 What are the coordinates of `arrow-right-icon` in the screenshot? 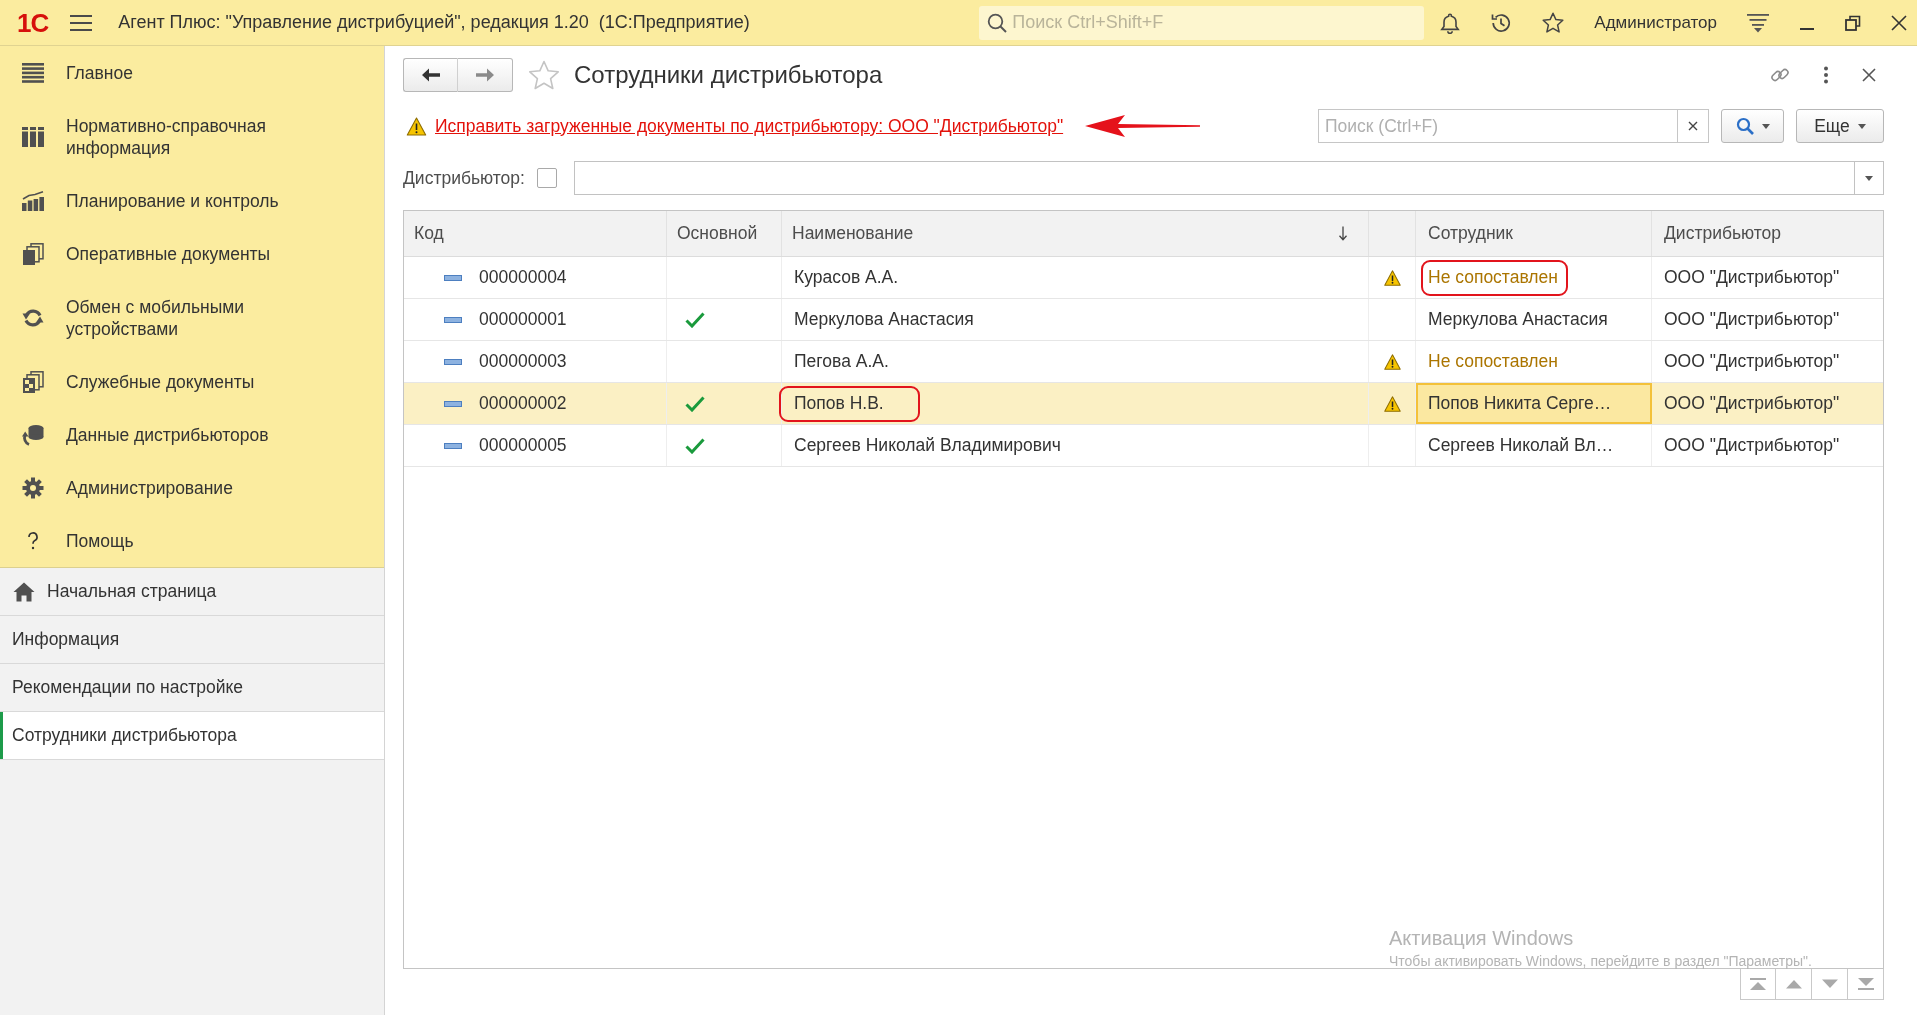 It's located at (485, 75).